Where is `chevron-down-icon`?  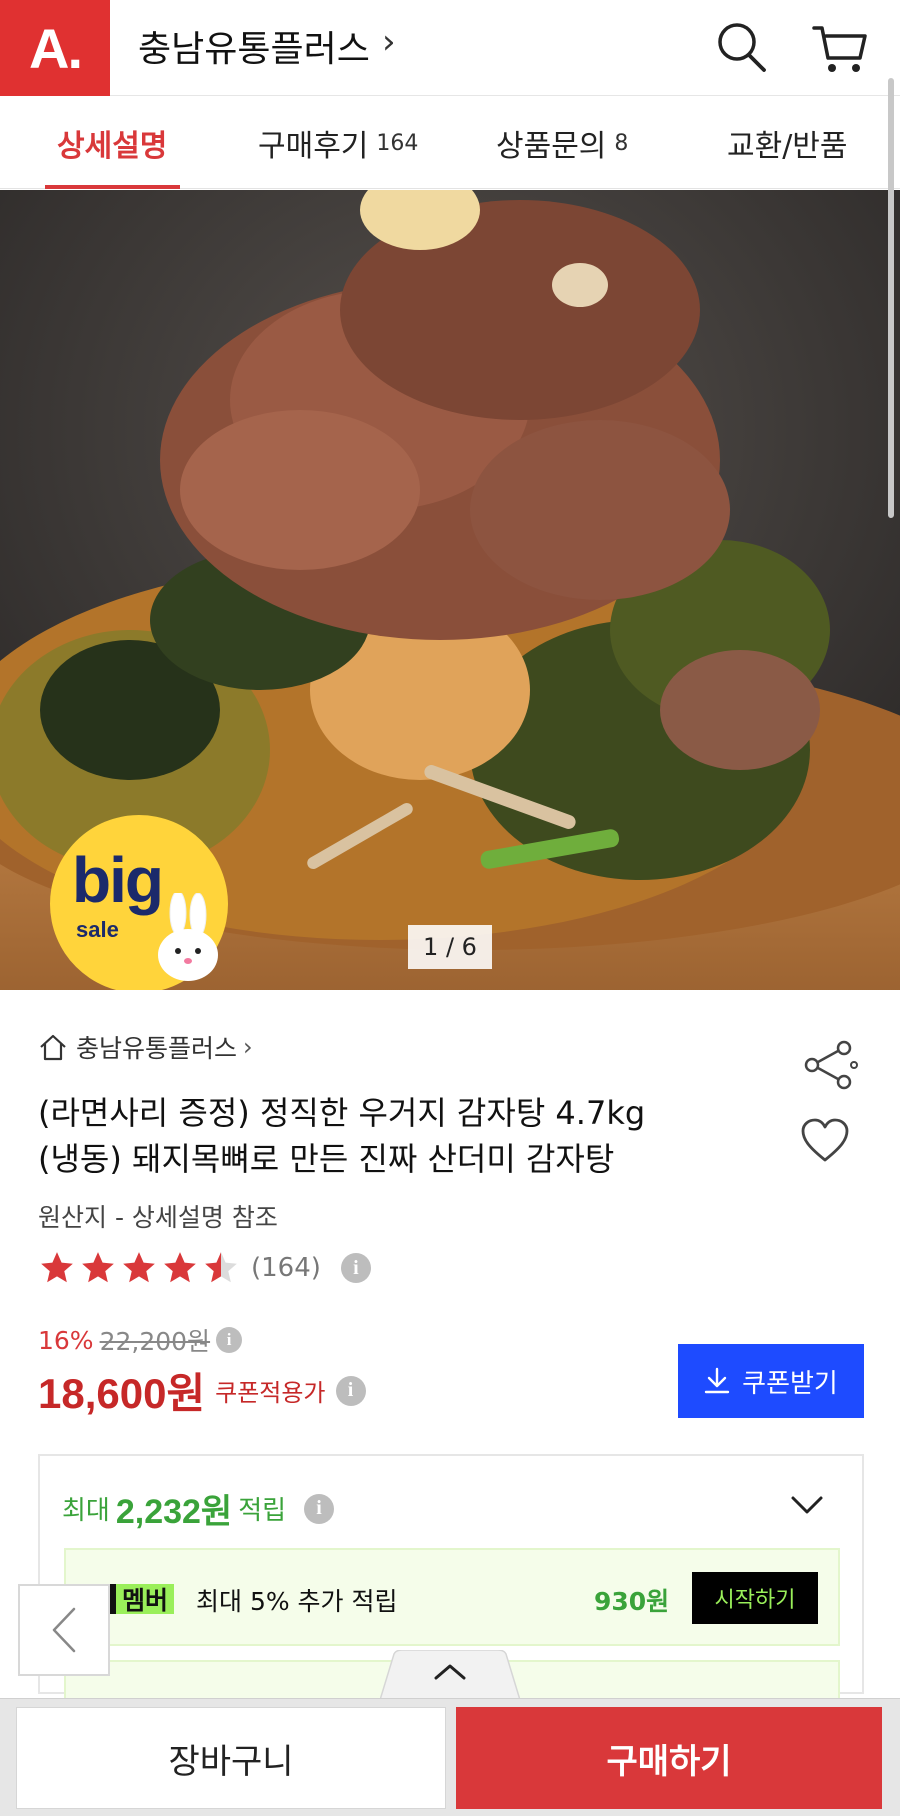
chevron-down-icon is located at coordinates (807, 1505).